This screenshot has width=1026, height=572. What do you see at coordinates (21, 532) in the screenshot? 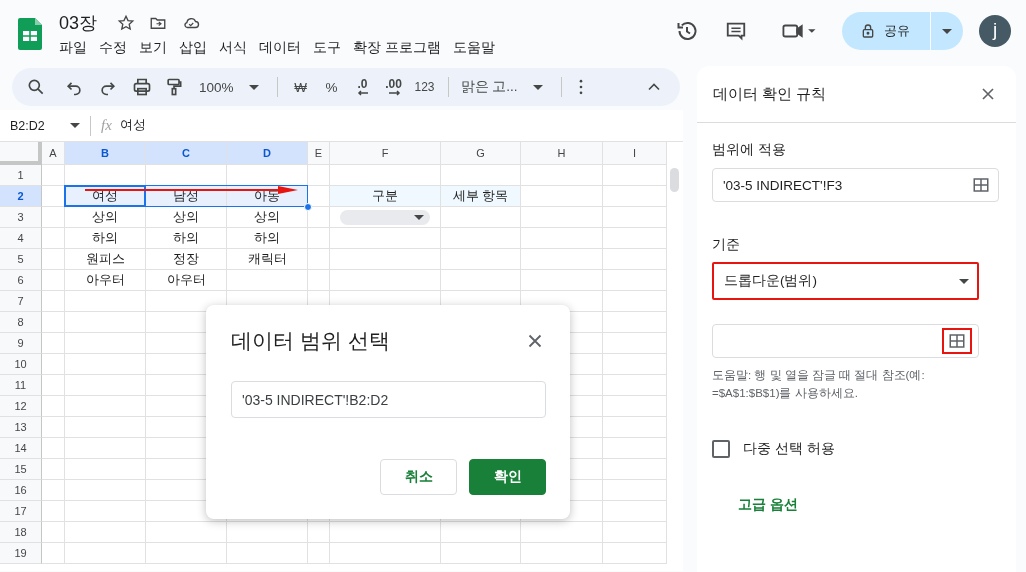
I see `row-header: 18` at bounding box center [21, 532].